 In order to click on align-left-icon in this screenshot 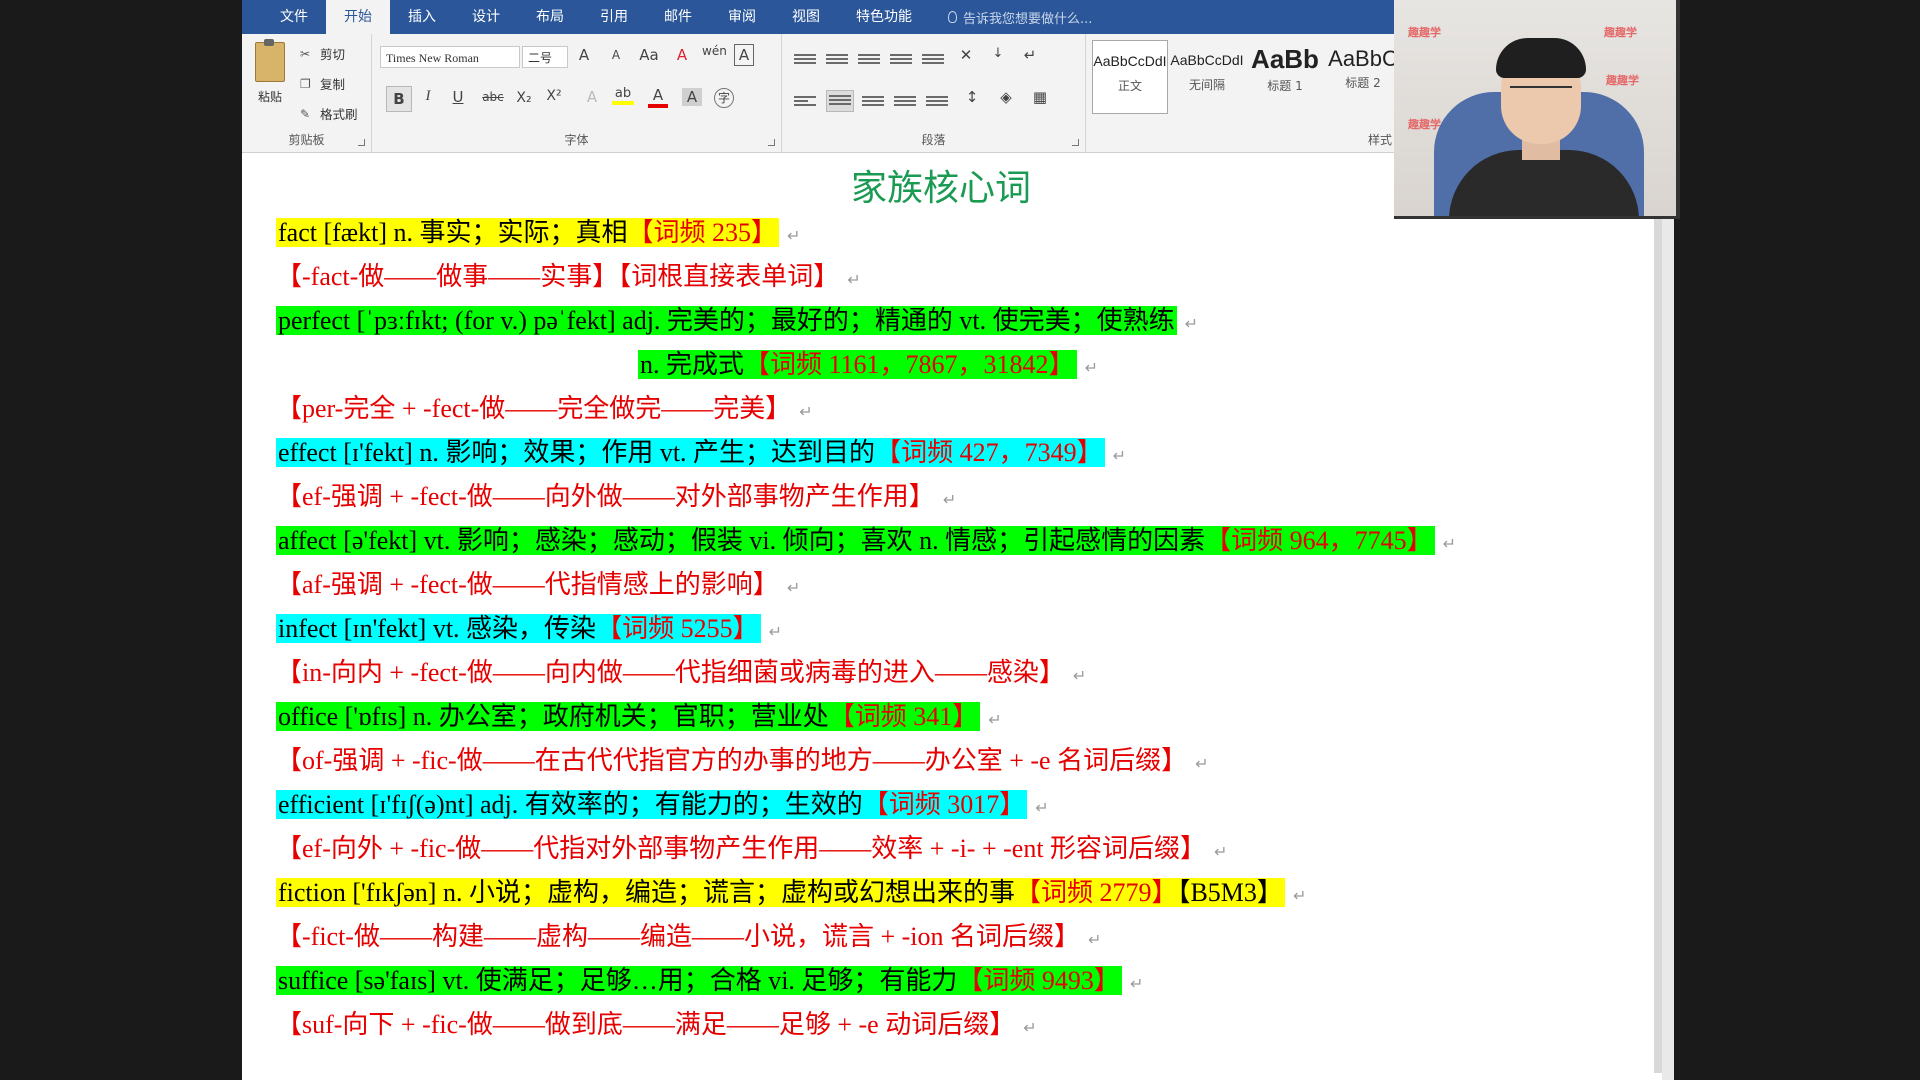, I will do `click(805, 102)`.